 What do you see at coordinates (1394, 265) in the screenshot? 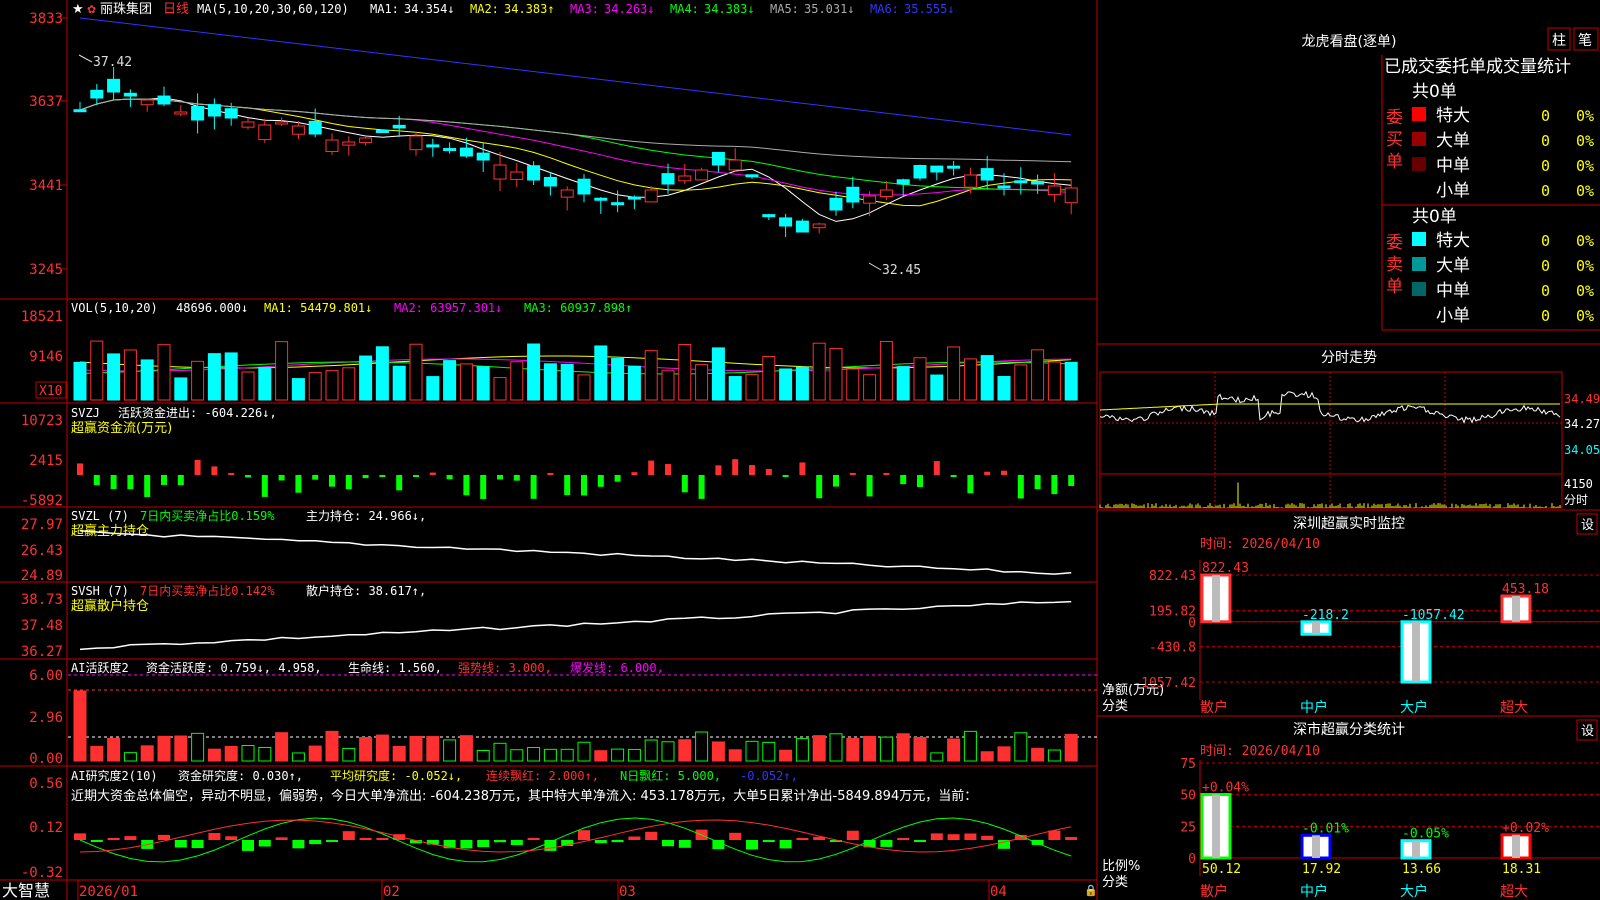
I see `side-label-char: 卖` at bounding box center [1394, 265].